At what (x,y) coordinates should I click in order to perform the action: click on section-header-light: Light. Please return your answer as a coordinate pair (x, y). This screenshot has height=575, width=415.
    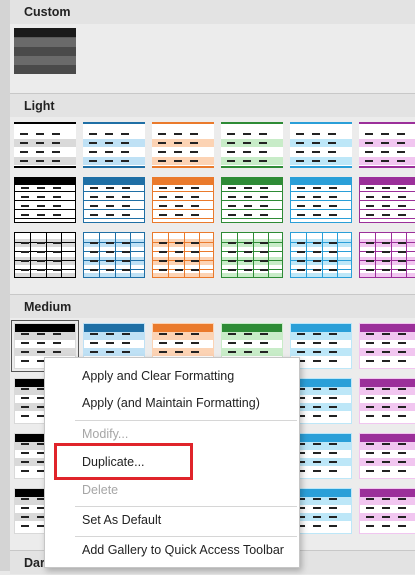
    Looking at the image, I should click on (212, 105).